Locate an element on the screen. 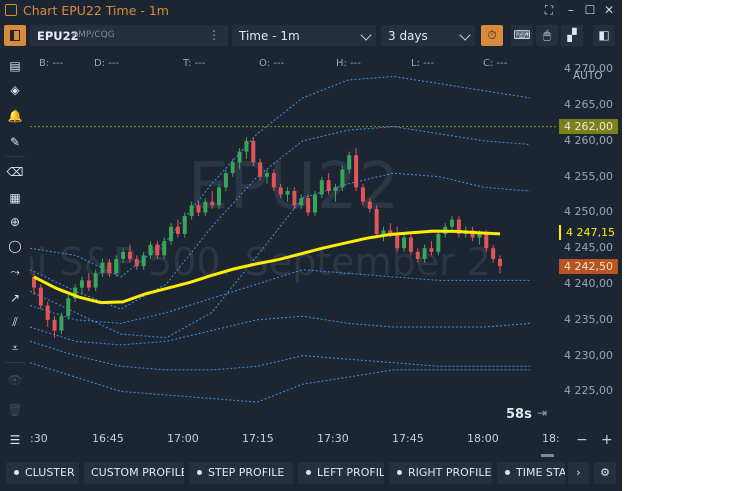 This screenshot has height=491, width=736. list-icon: ☰ is located at coordinates (15, 440).